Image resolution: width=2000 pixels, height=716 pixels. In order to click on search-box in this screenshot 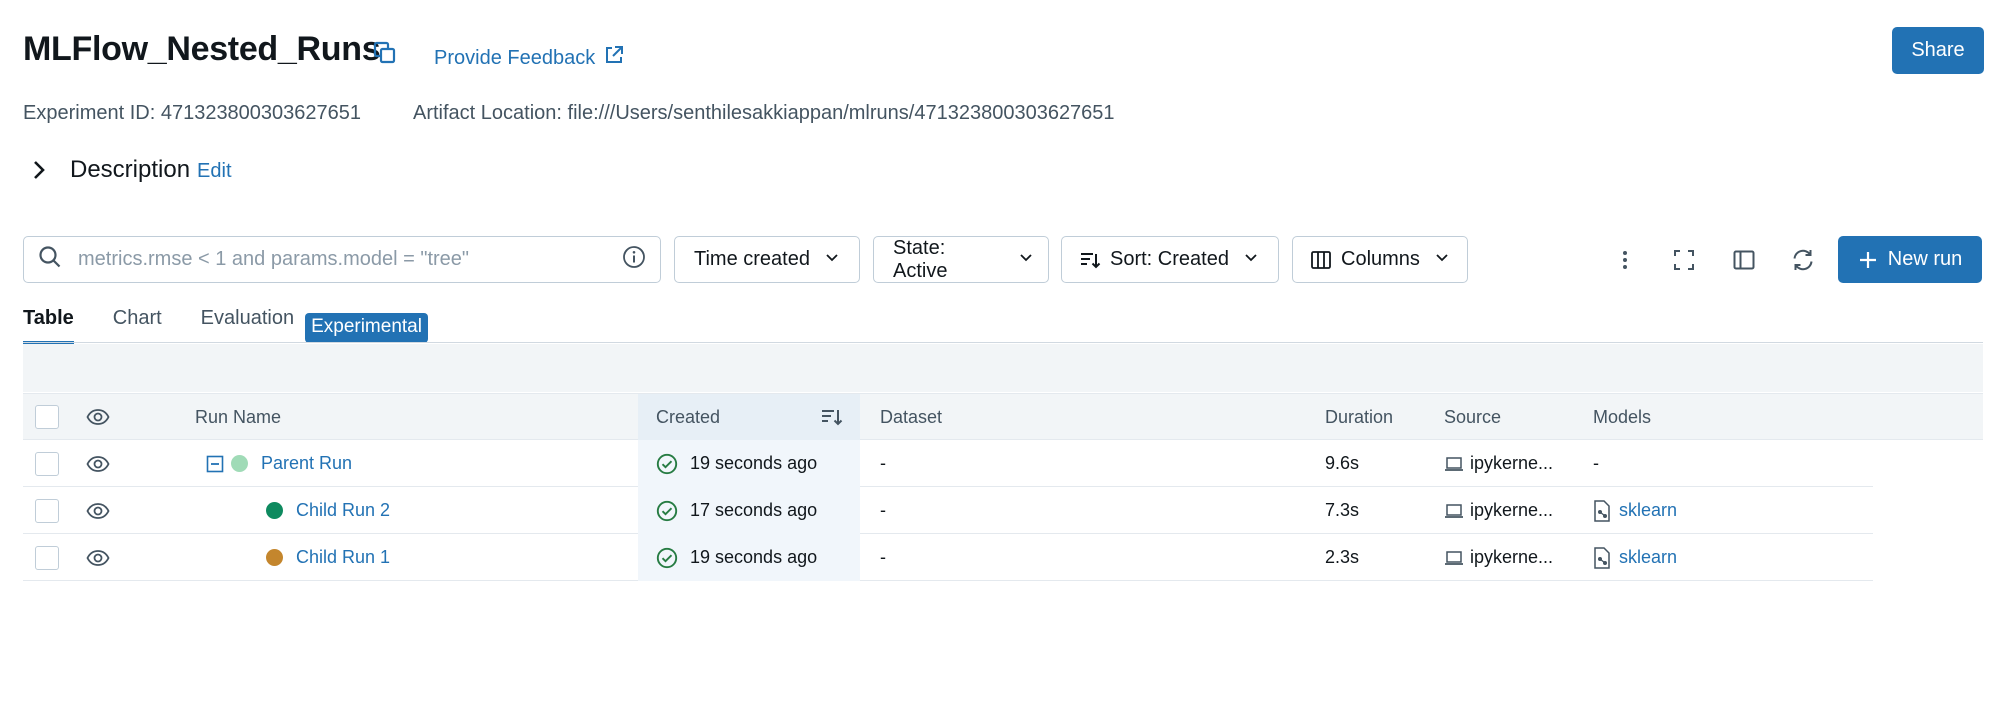, I will do `click(342, 259)`.